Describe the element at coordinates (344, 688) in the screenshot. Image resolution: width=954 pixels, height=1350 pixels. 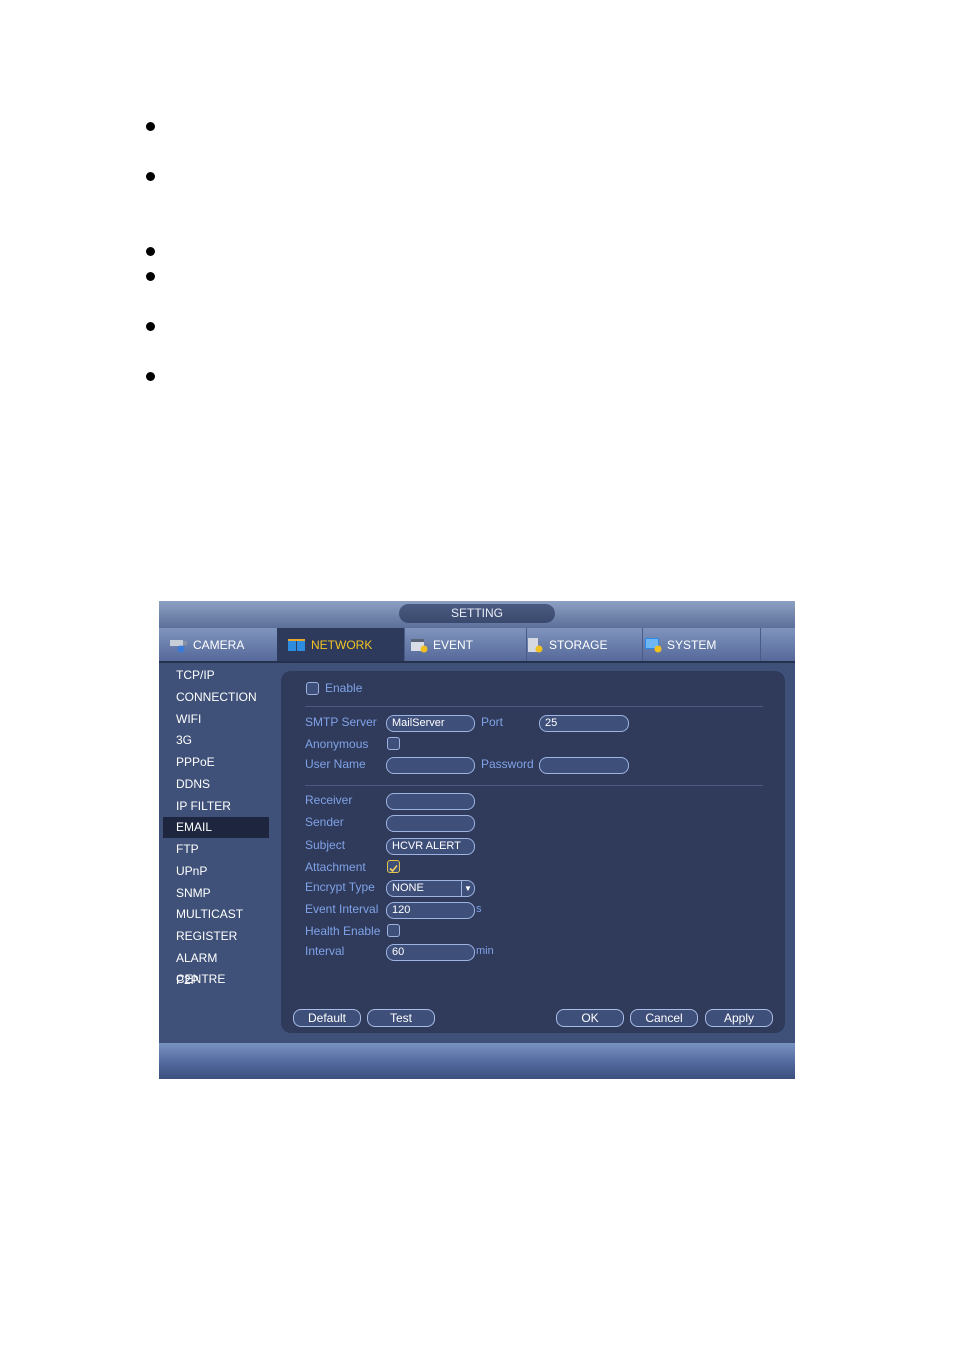
I see `enable-label: Enable` at that location.